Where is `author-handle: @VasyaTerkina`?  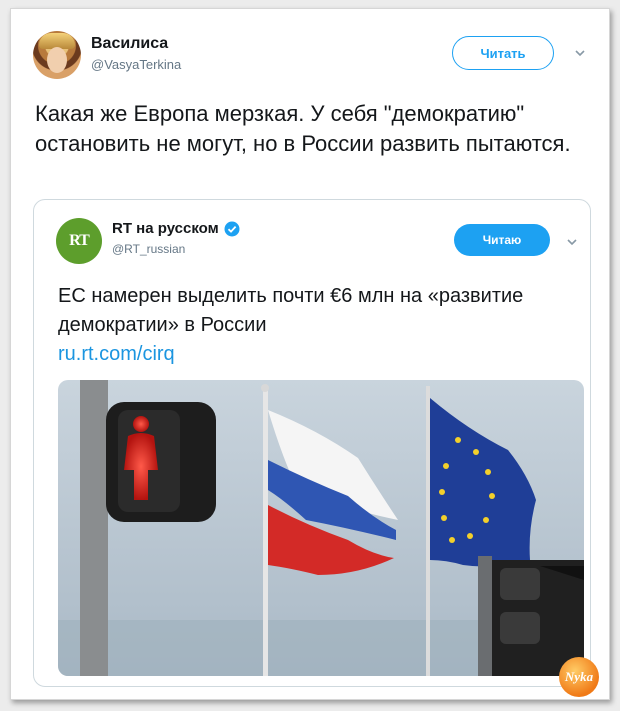
author-handle: @VasyaTerkina is located at coordinates (136, 64).